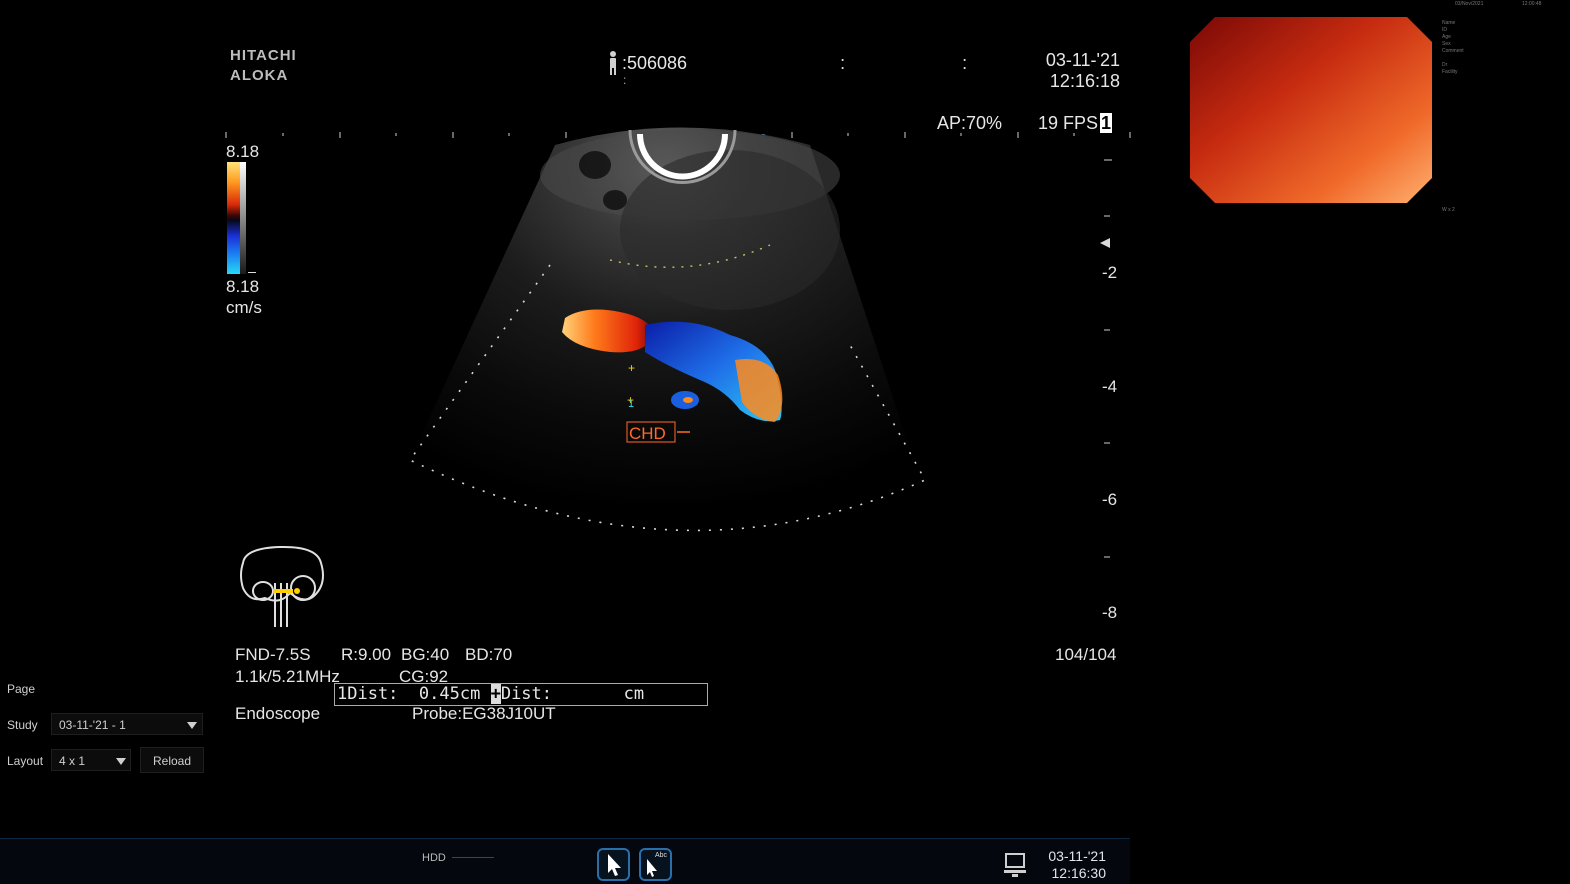 This screenshot has height=884, width=1570. Describe the element at coordinates (495, 694) in the screenshot. I see `dist2-marker: +` at that location.